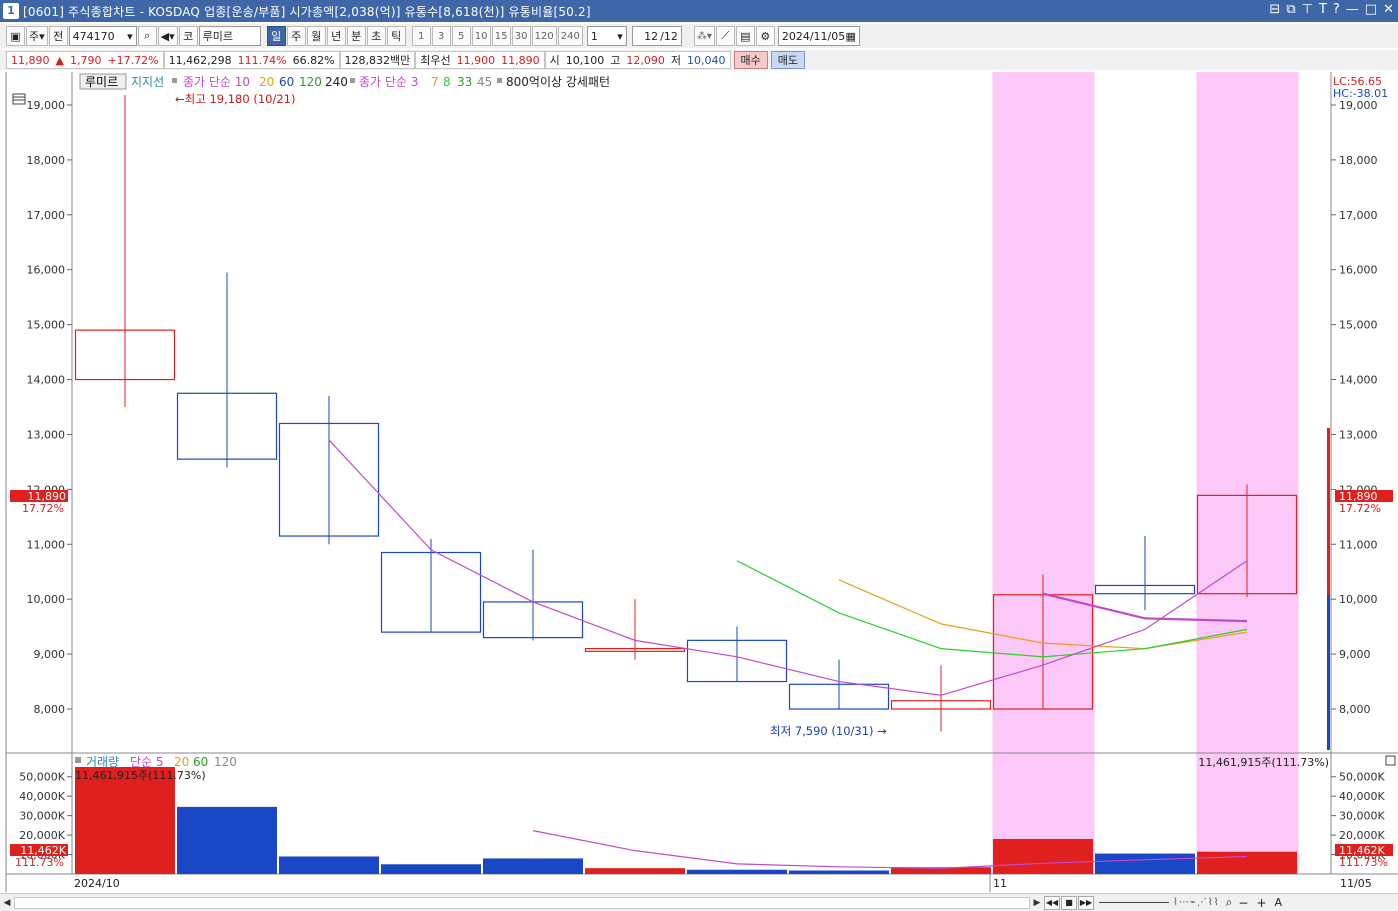 Image resolution: width=1398 pixels, height=911 pixels. What do you see at coordinates (818, 36) in the screenshot?
I see `date-field: 2024/11/05 ▦` at bounding box center [818, 36].